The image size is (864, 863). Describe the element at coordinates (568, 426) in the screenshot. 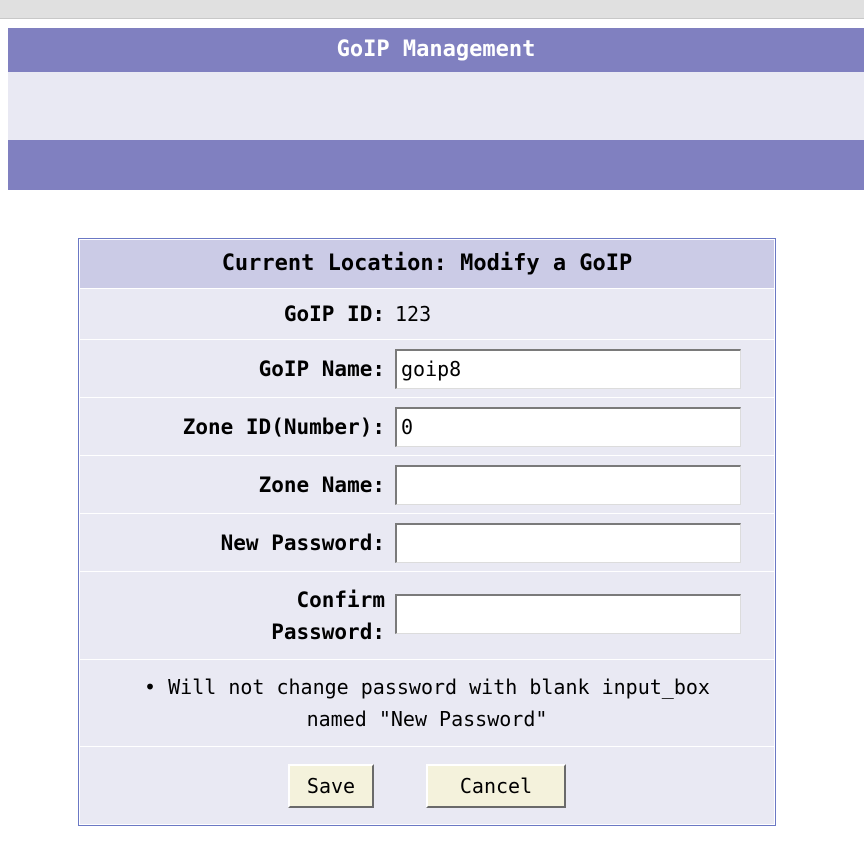

I see `zone-id-input` at that location.